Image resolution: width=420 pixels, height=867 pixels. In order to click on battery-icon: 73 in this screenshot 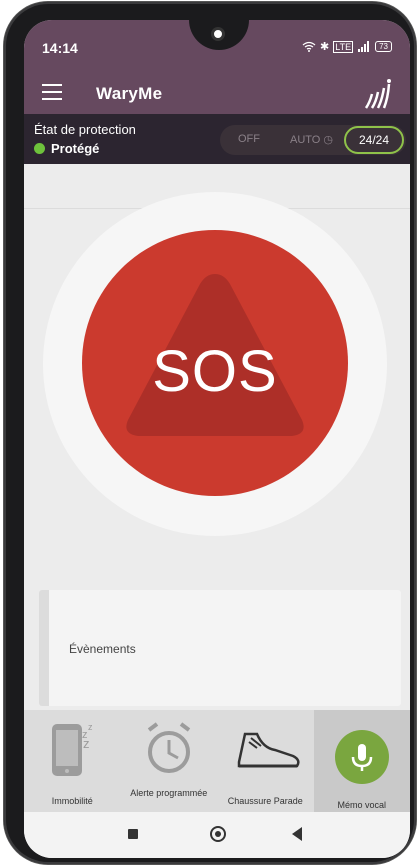, I will do `click(383, 46)`.